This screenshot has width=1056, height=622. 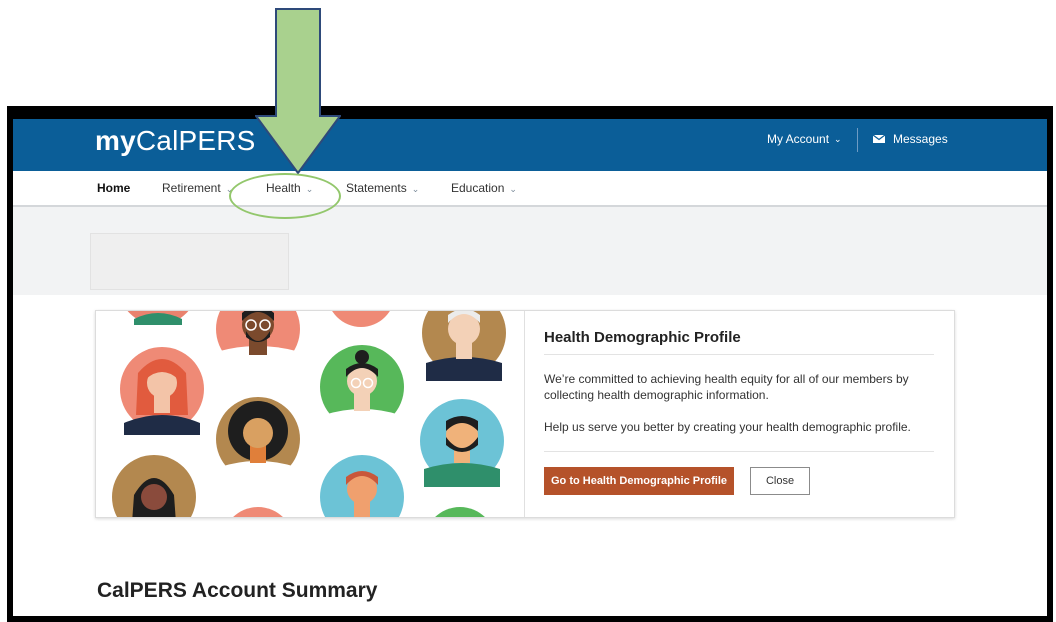 I want to click on annotation-arrow, so click(x=298, y=91).